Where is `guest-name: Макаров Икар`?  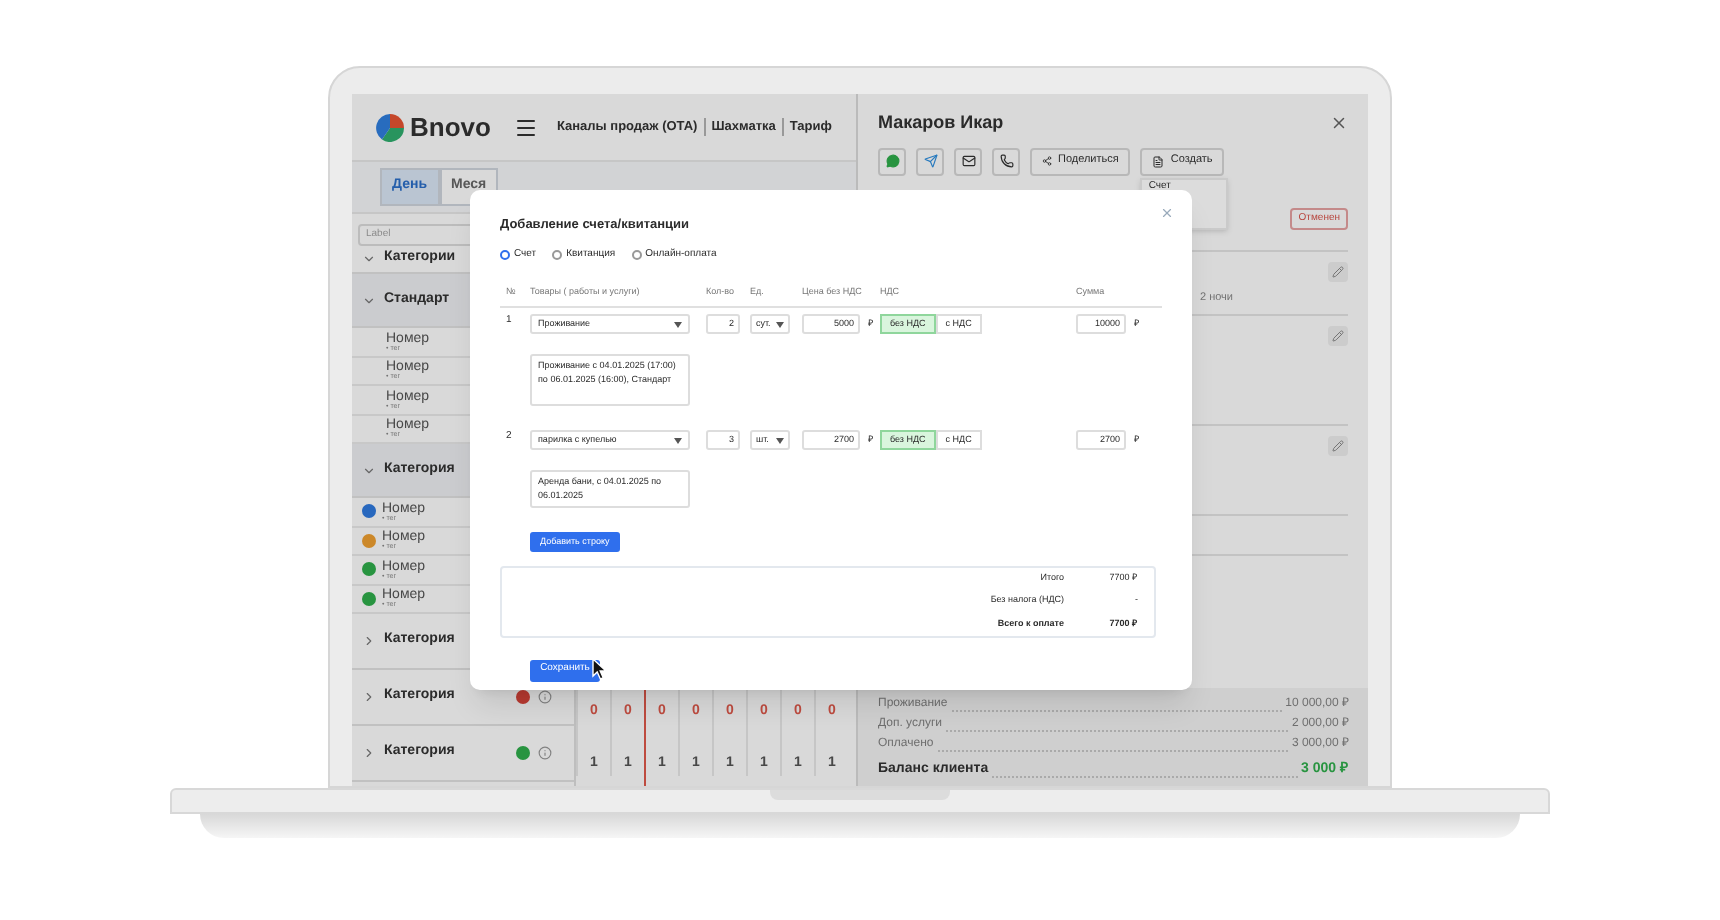
guest-name: Макаров Икар is located at coordinates (941, 123).